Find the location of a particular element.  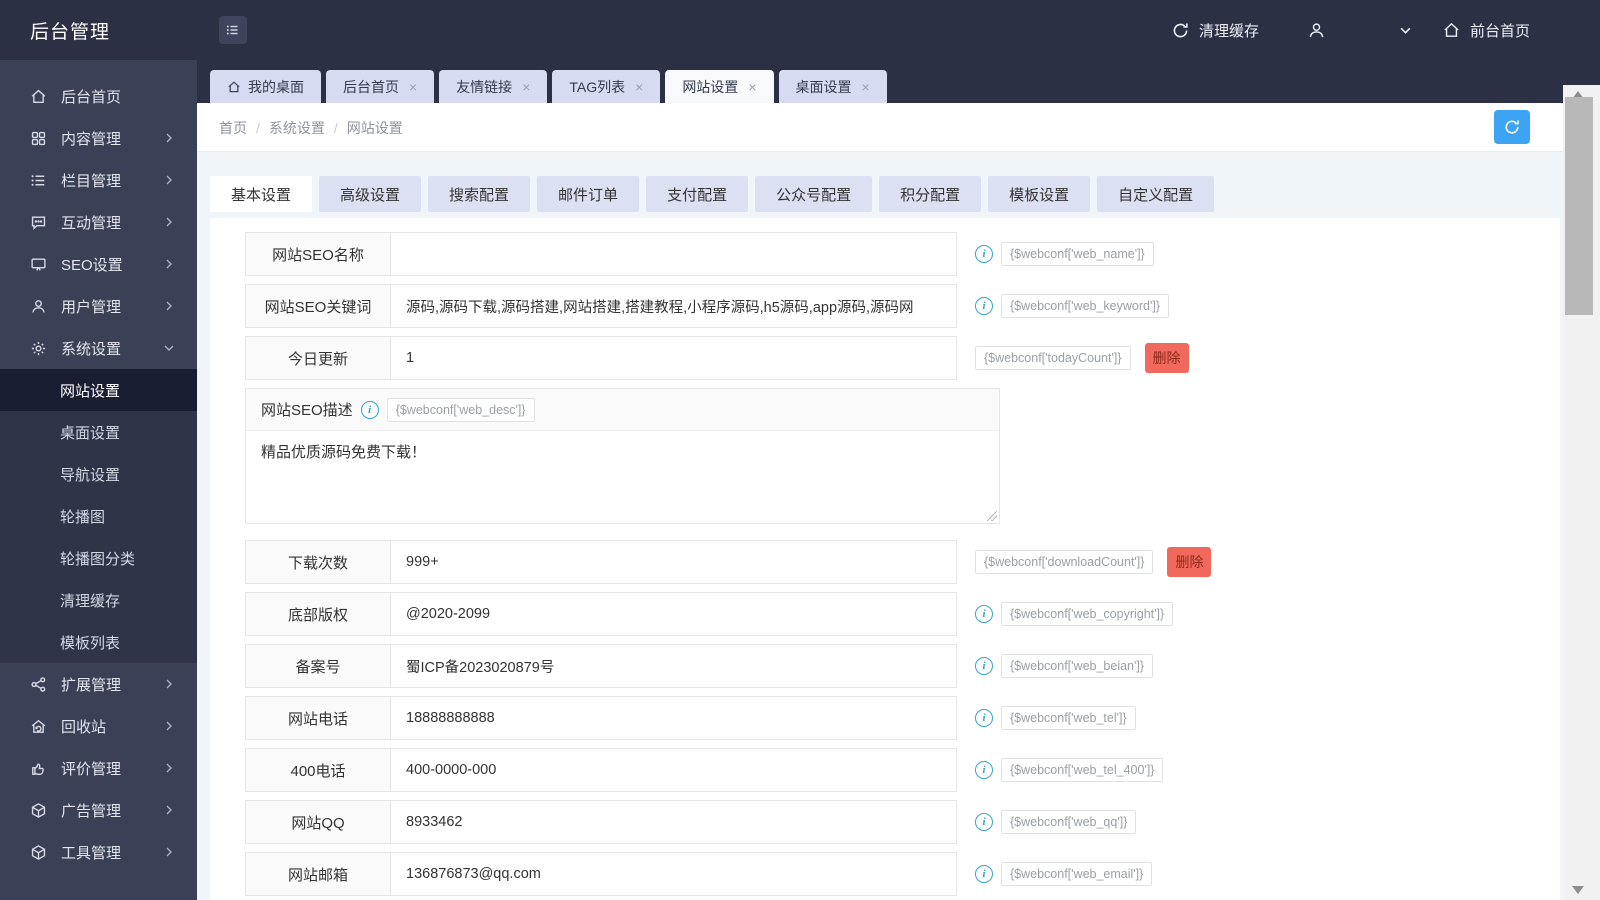

settings-tab-2: 搜索配置 is located at coordinates (479, 194).